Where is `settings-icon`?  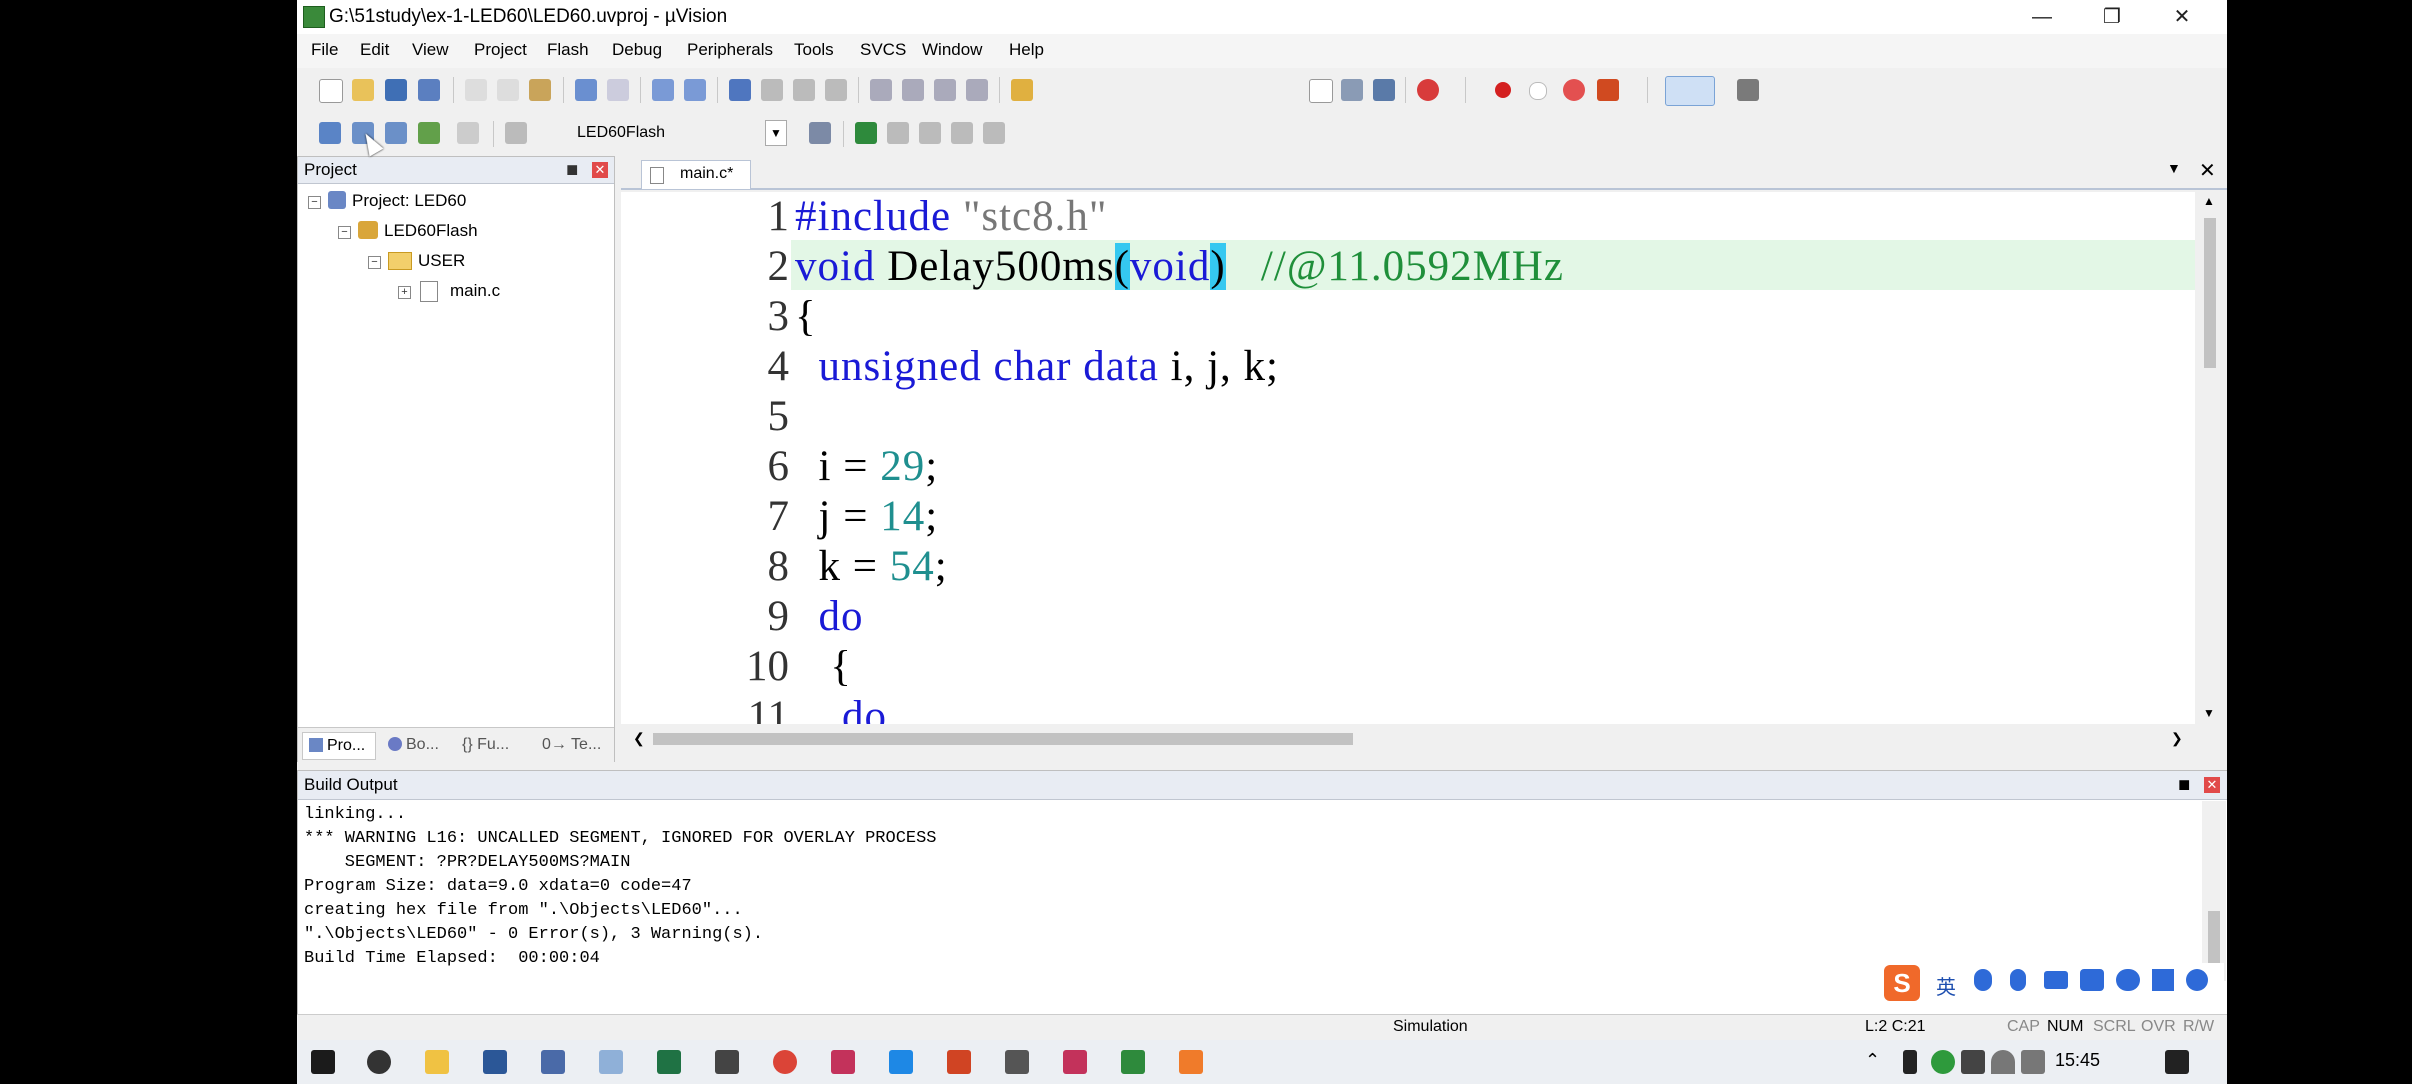 settings-icon is located at coordinates (2197, 980).